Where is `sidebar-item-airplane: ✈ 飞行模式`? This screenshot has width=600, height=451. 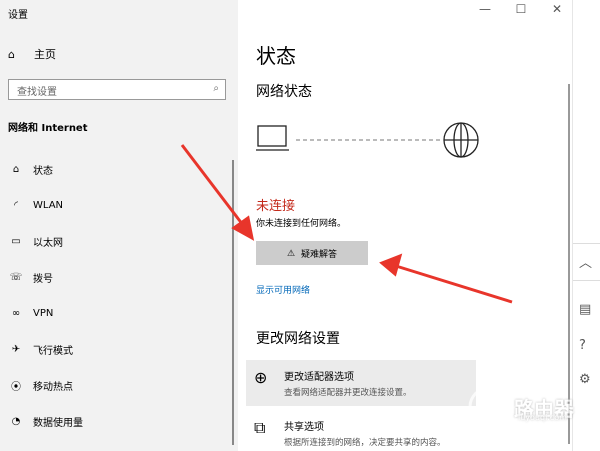
sidebar-item-airplane: ✈ 飞行模式 is located at coordinates (118, 349).